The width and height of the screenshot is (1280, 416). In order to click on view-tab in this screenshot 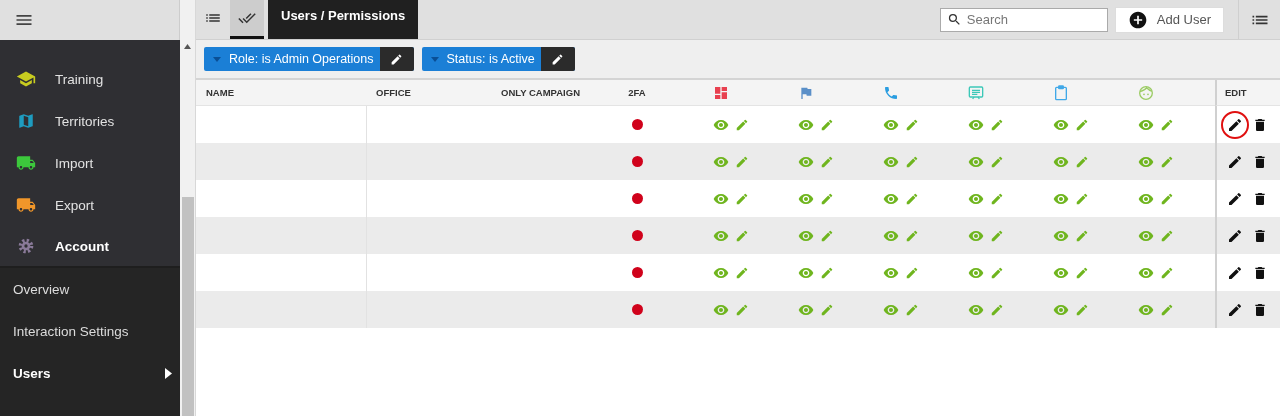, I will do `click(247, 19)`.